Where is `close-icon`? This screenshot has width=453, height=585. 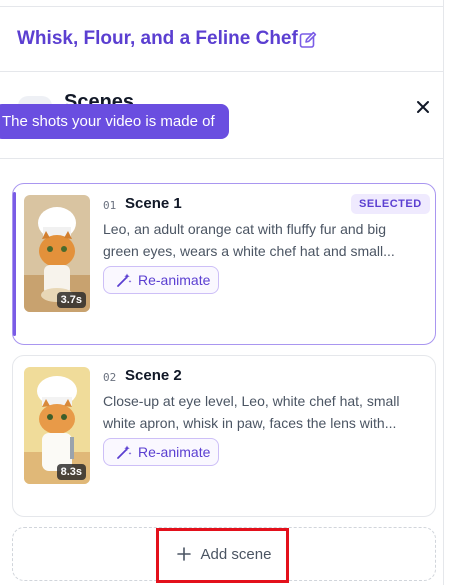
close-icon is located at coordinates (423, 107).